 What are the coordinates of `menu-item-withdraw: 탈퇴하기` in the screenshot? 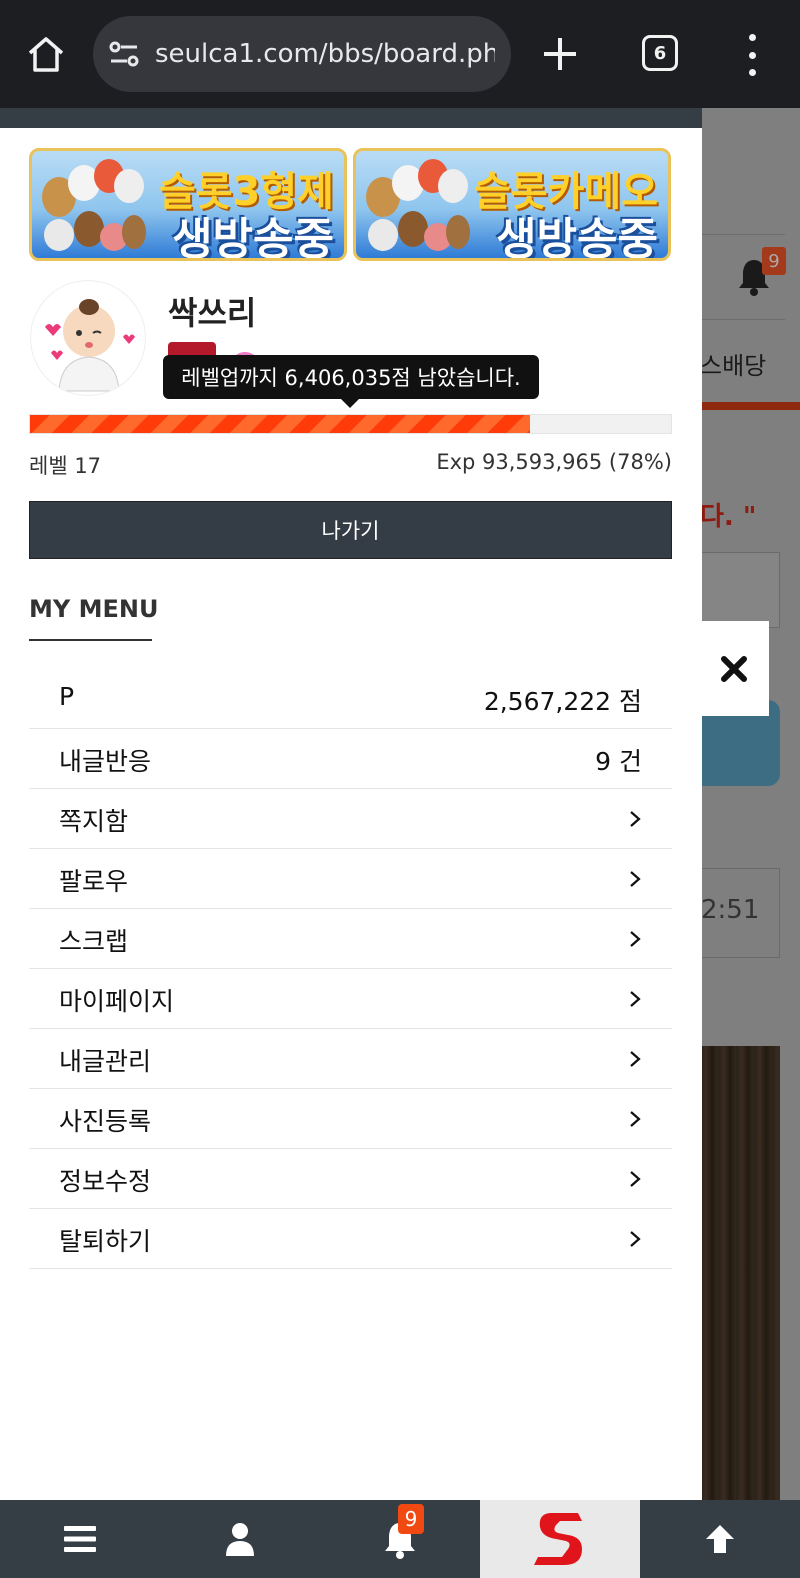 It's located at (350, 1239).